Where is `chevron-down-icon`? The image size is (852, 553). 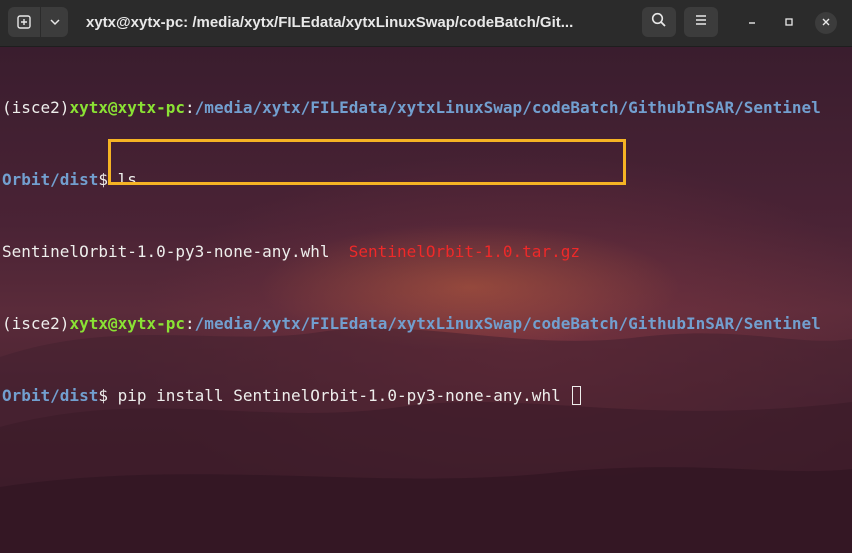 chevron-down-icon is located at coordinates (54, 22).